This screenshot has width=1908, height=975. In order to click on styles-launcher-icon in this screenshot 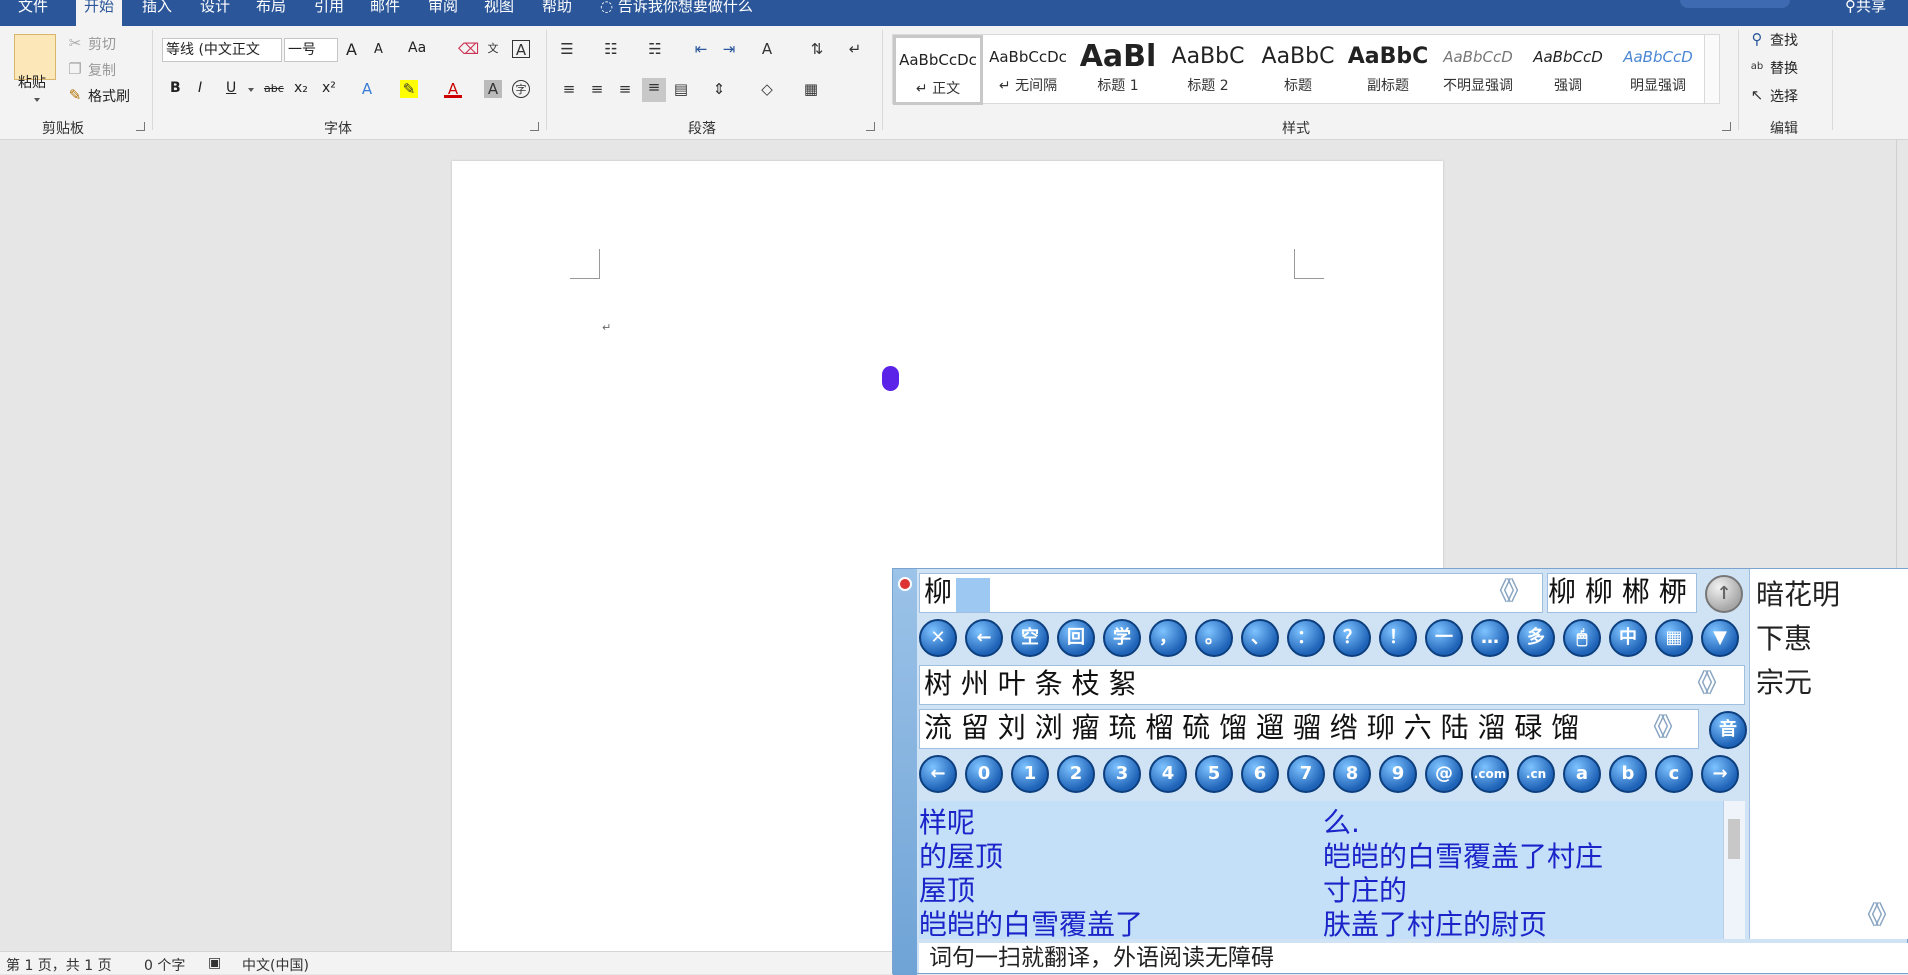, I will do `click(1726, 126)`.